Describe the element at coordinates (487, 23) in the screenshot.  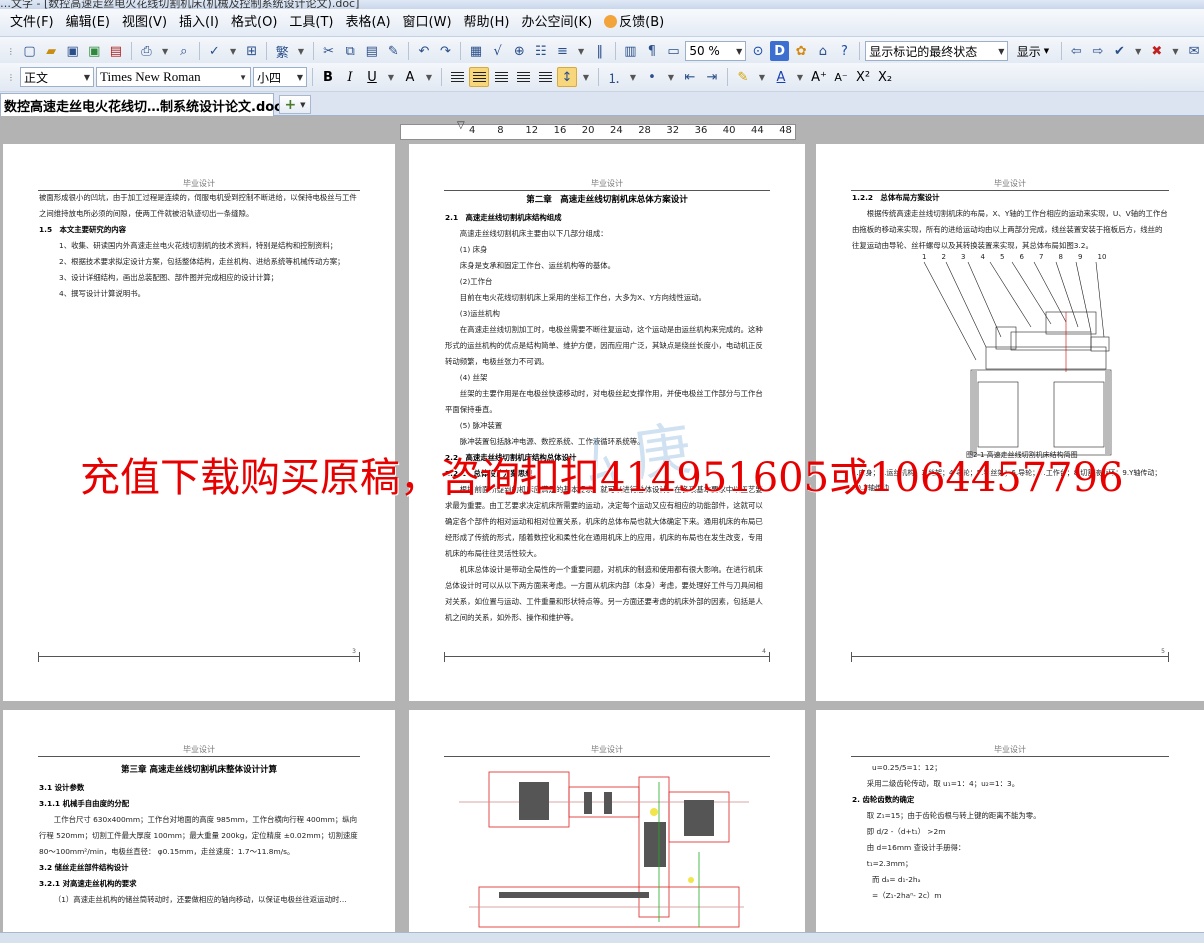
I see `menu-help: 帮助(H)` at that location.